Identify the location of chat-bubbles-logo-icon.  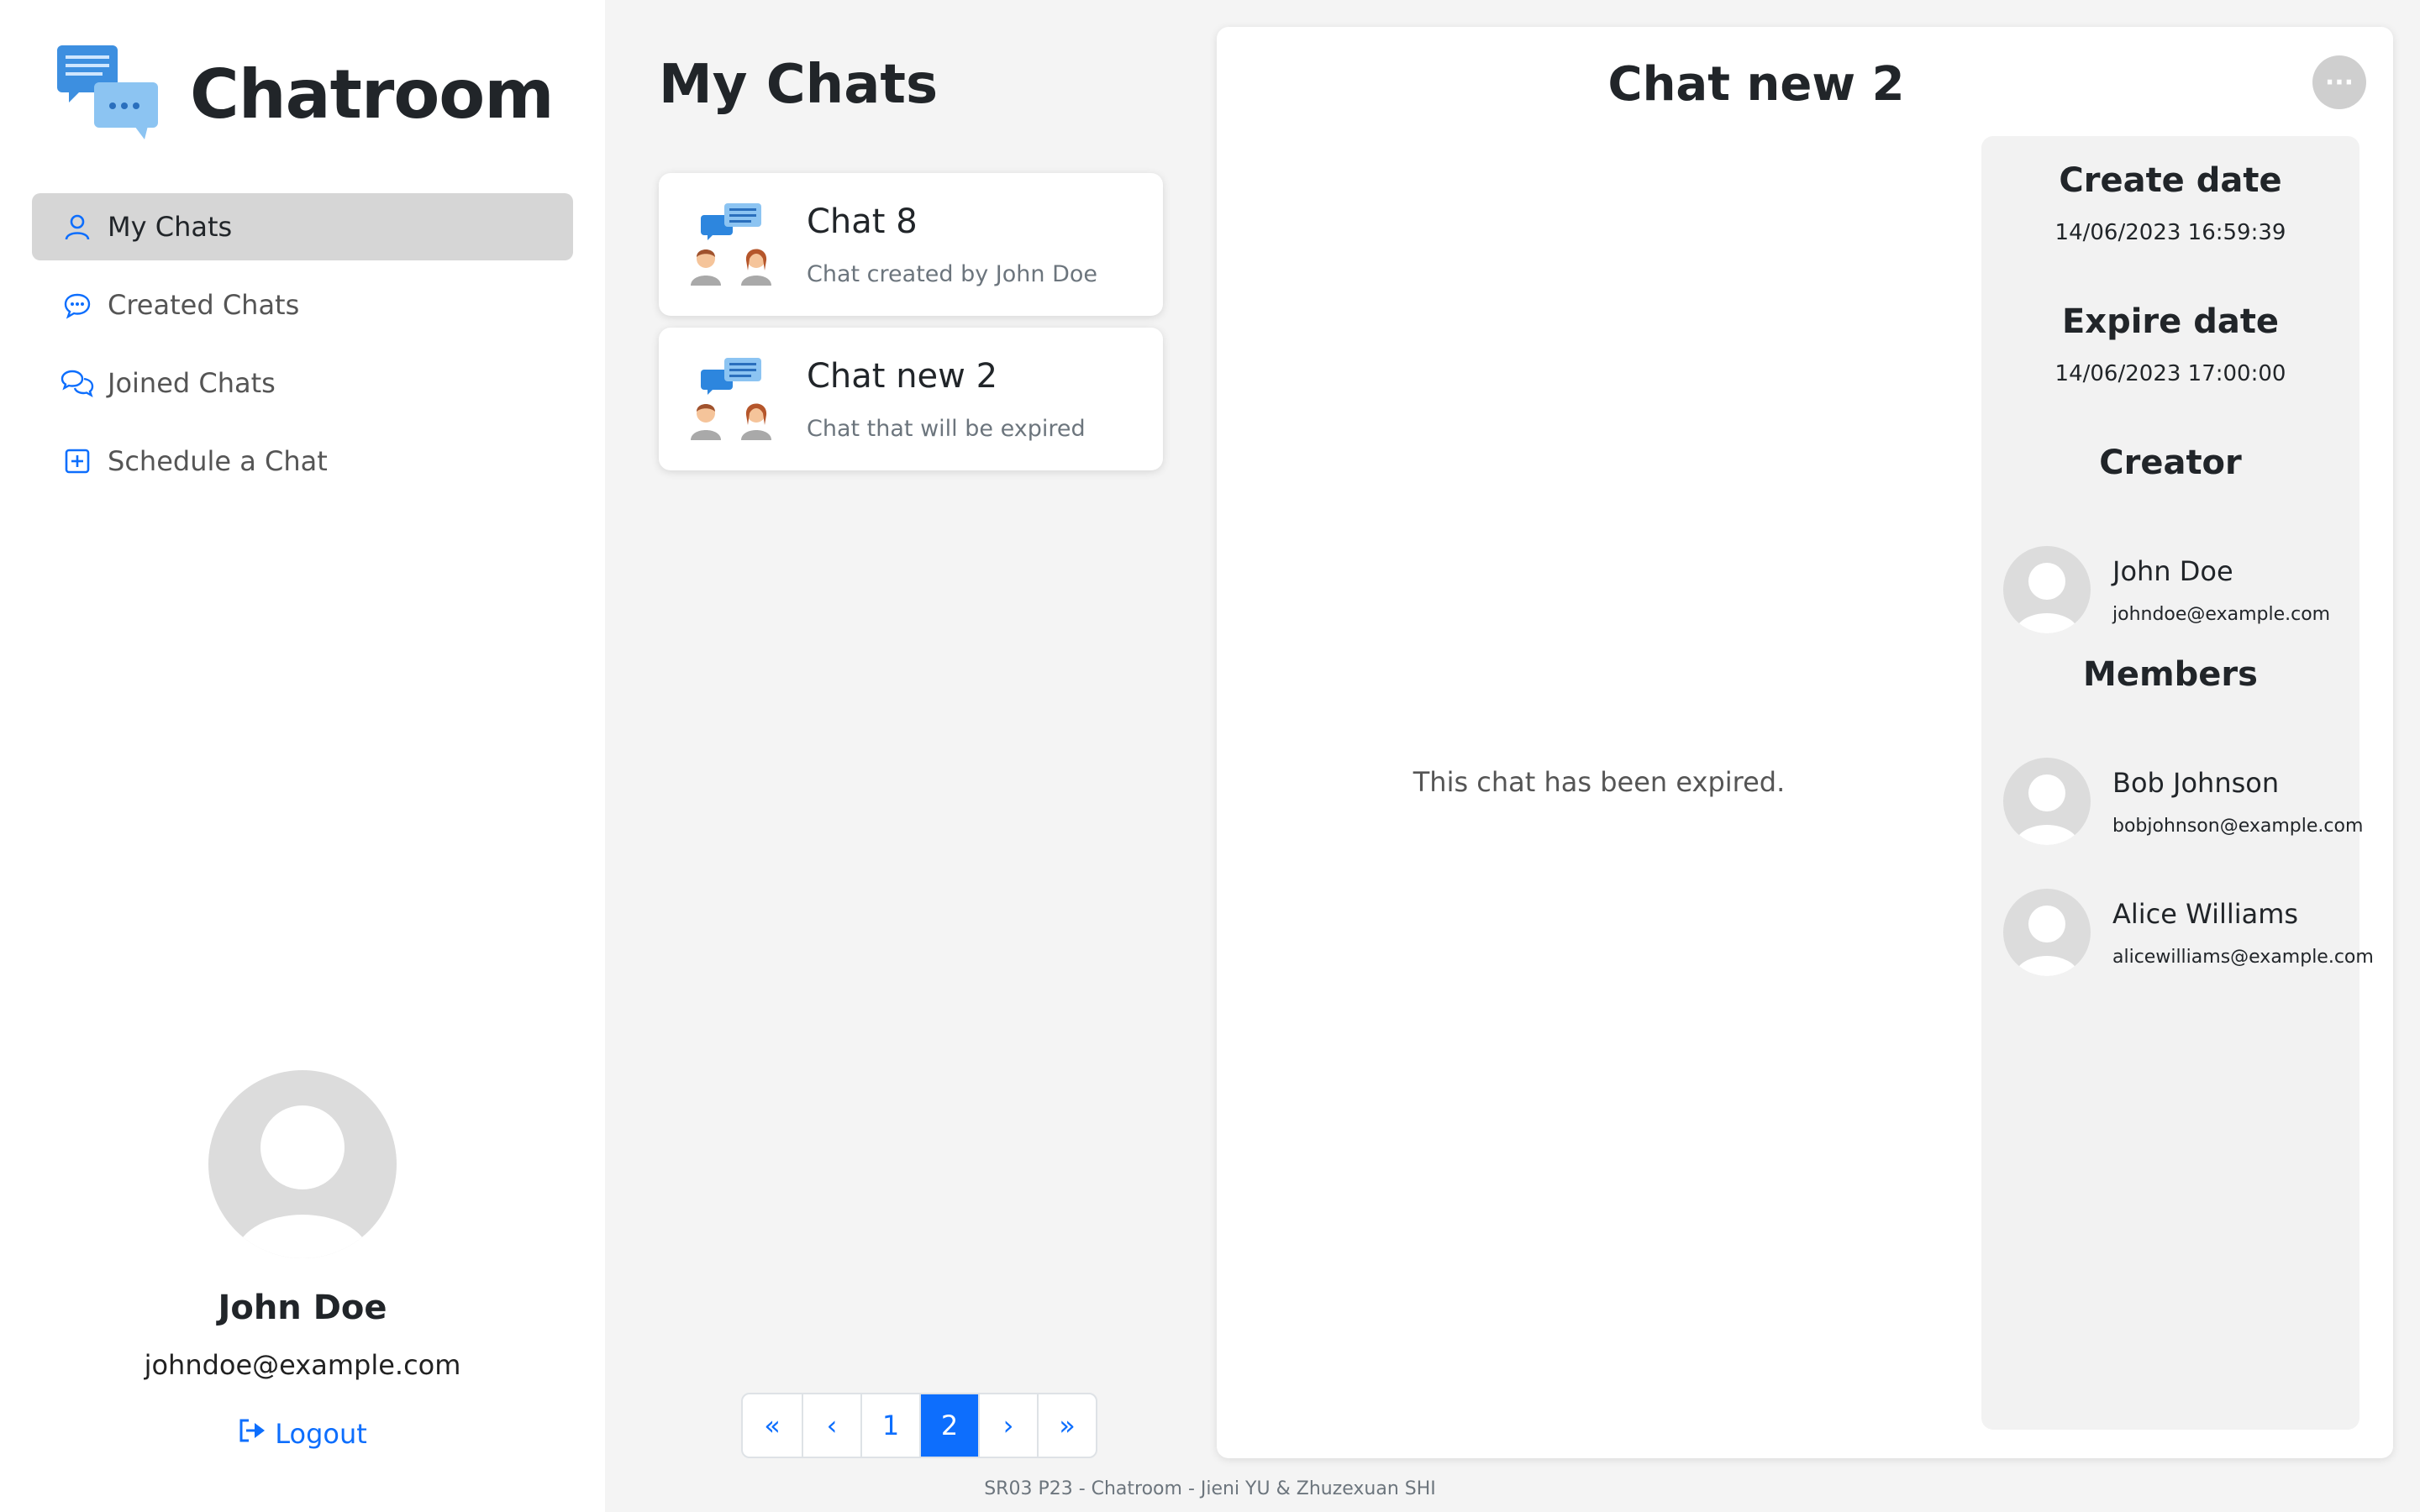
(109, 94).